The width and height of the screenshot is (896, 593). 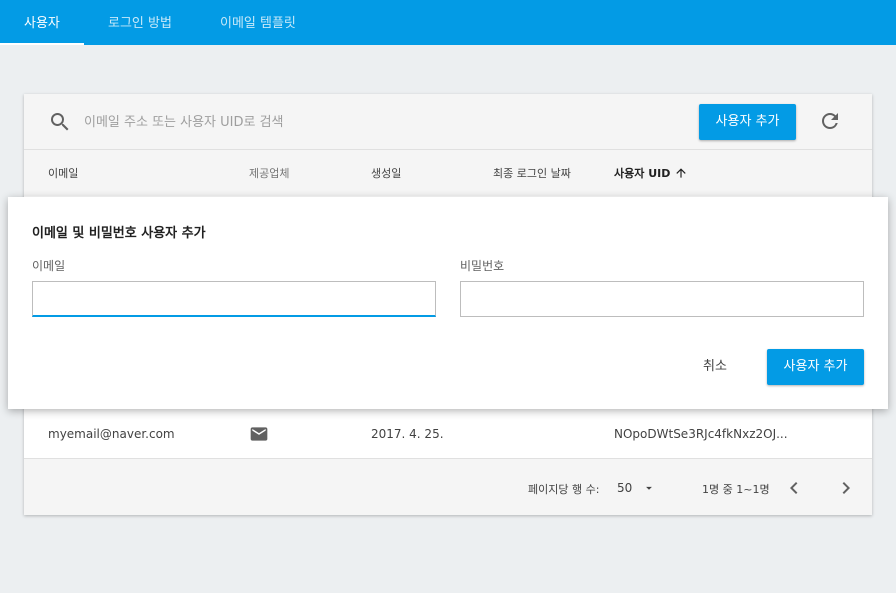 I want to click on pagination-range: 1명 중 1~1명, so click(x=736, y=489).